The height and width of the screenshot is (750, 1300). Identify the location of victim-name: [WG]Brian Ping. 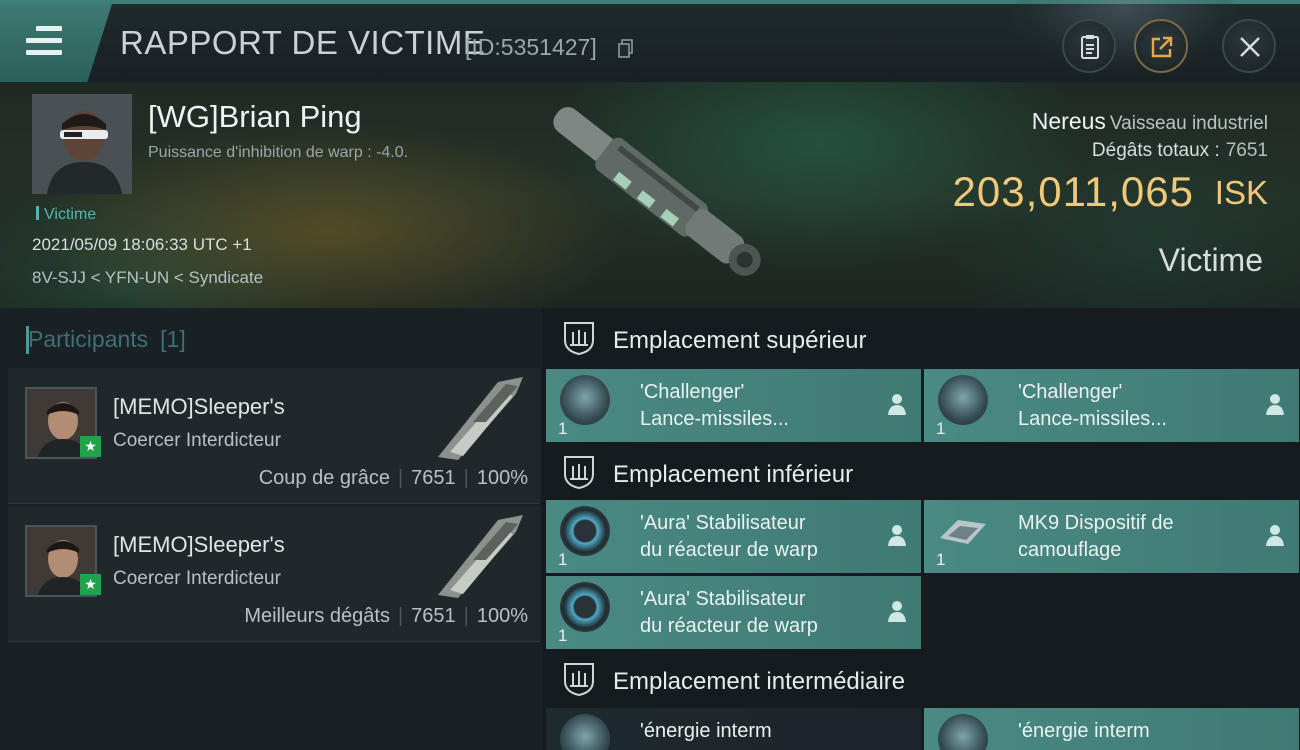
(255, 117).